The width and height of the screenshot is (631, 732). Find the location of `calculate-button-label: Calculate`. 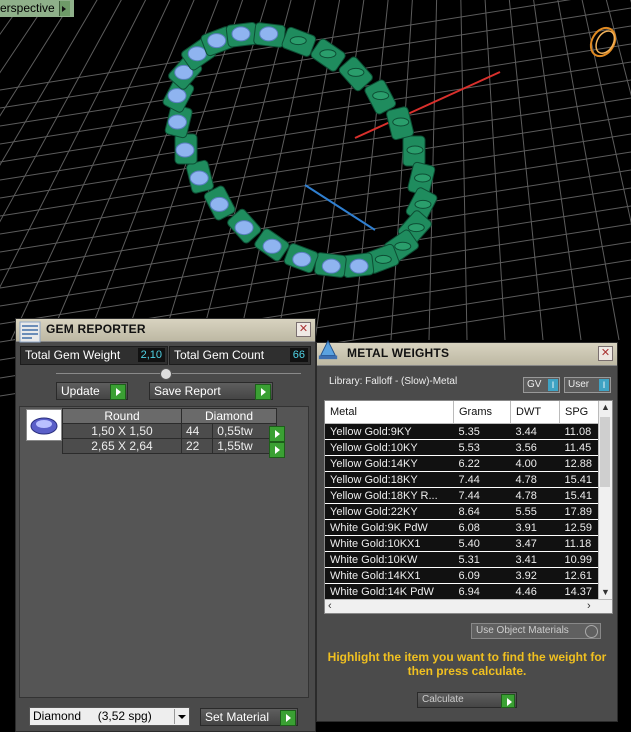

calculate-button-label: Calculate is located at coordinates (443, 699).